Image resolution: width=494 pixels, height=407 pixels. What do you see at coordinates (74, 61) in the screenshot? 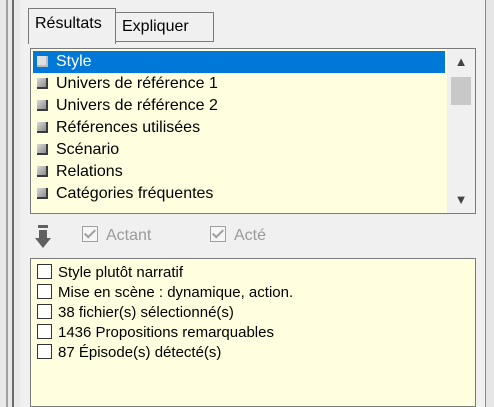
I see `list-item-label: Style` at bounding box center [74, 61].